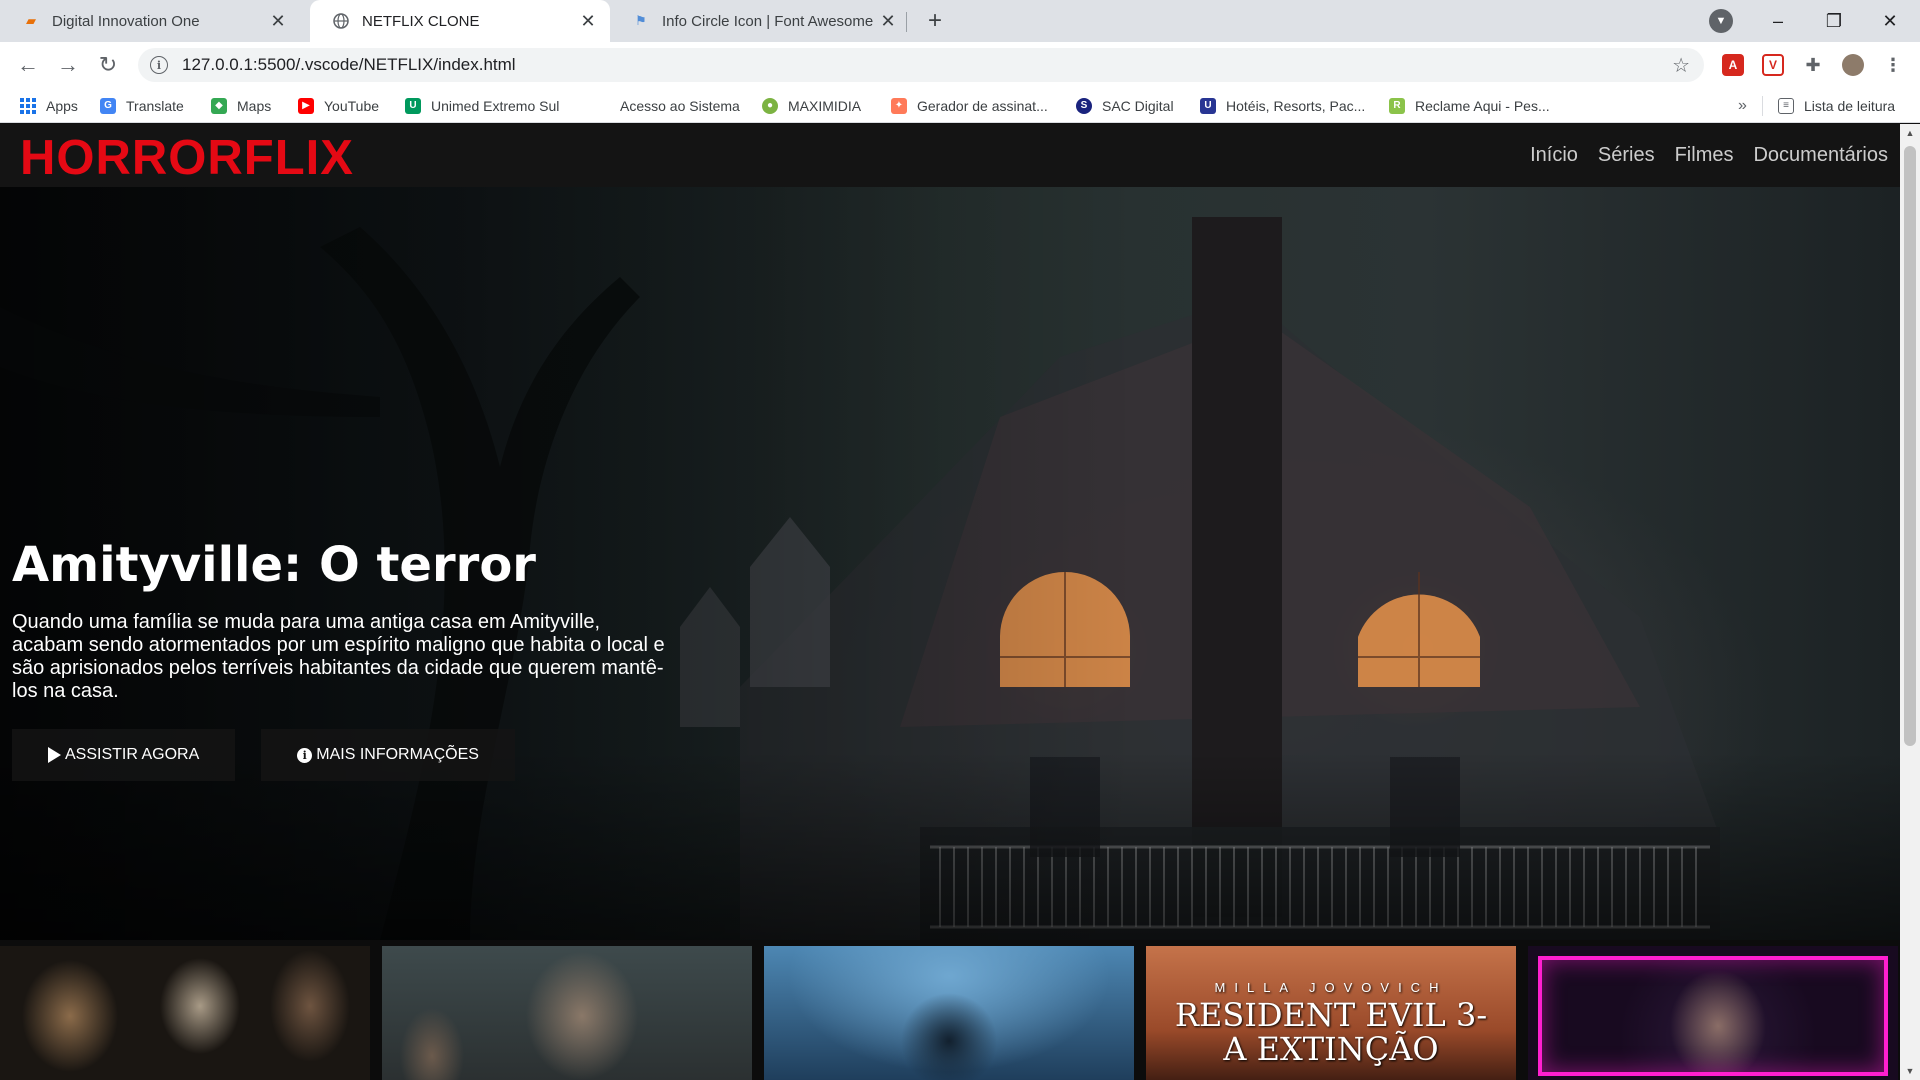 This screenshot has width=1920, height=1080. Describe the element at coordinates (341, 21) in the screenshot. I see `globe-icon` at that location.